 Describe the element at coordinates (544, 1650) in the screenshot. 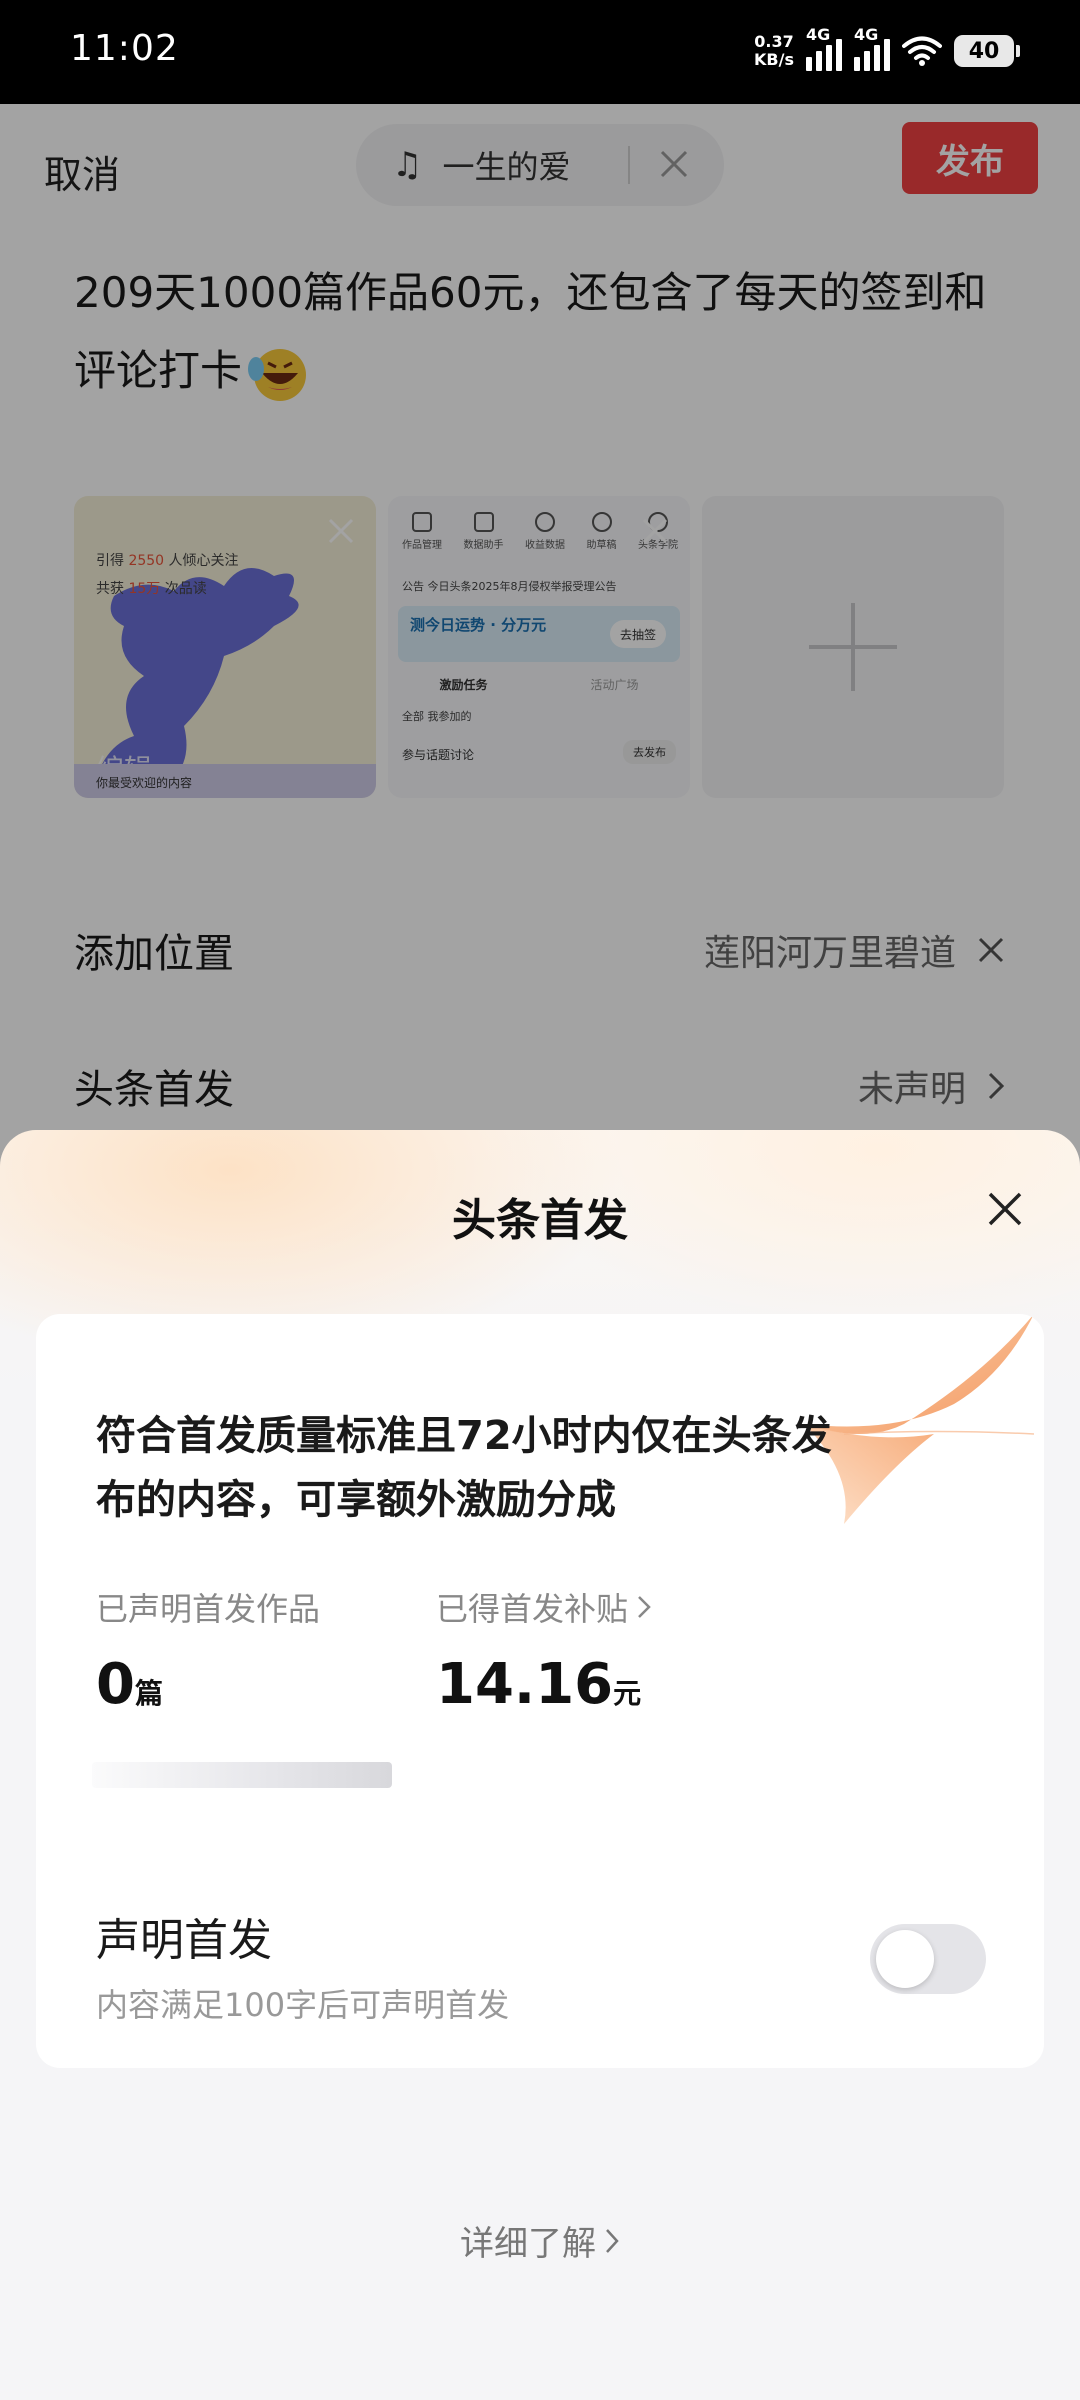

I see `subsidy-stat: 已得首发补贴 14.16元` at that location.